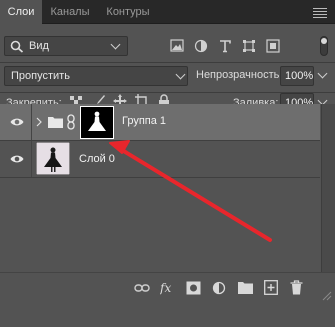  I want to click on fx-icon: fx, so click(168, 288).